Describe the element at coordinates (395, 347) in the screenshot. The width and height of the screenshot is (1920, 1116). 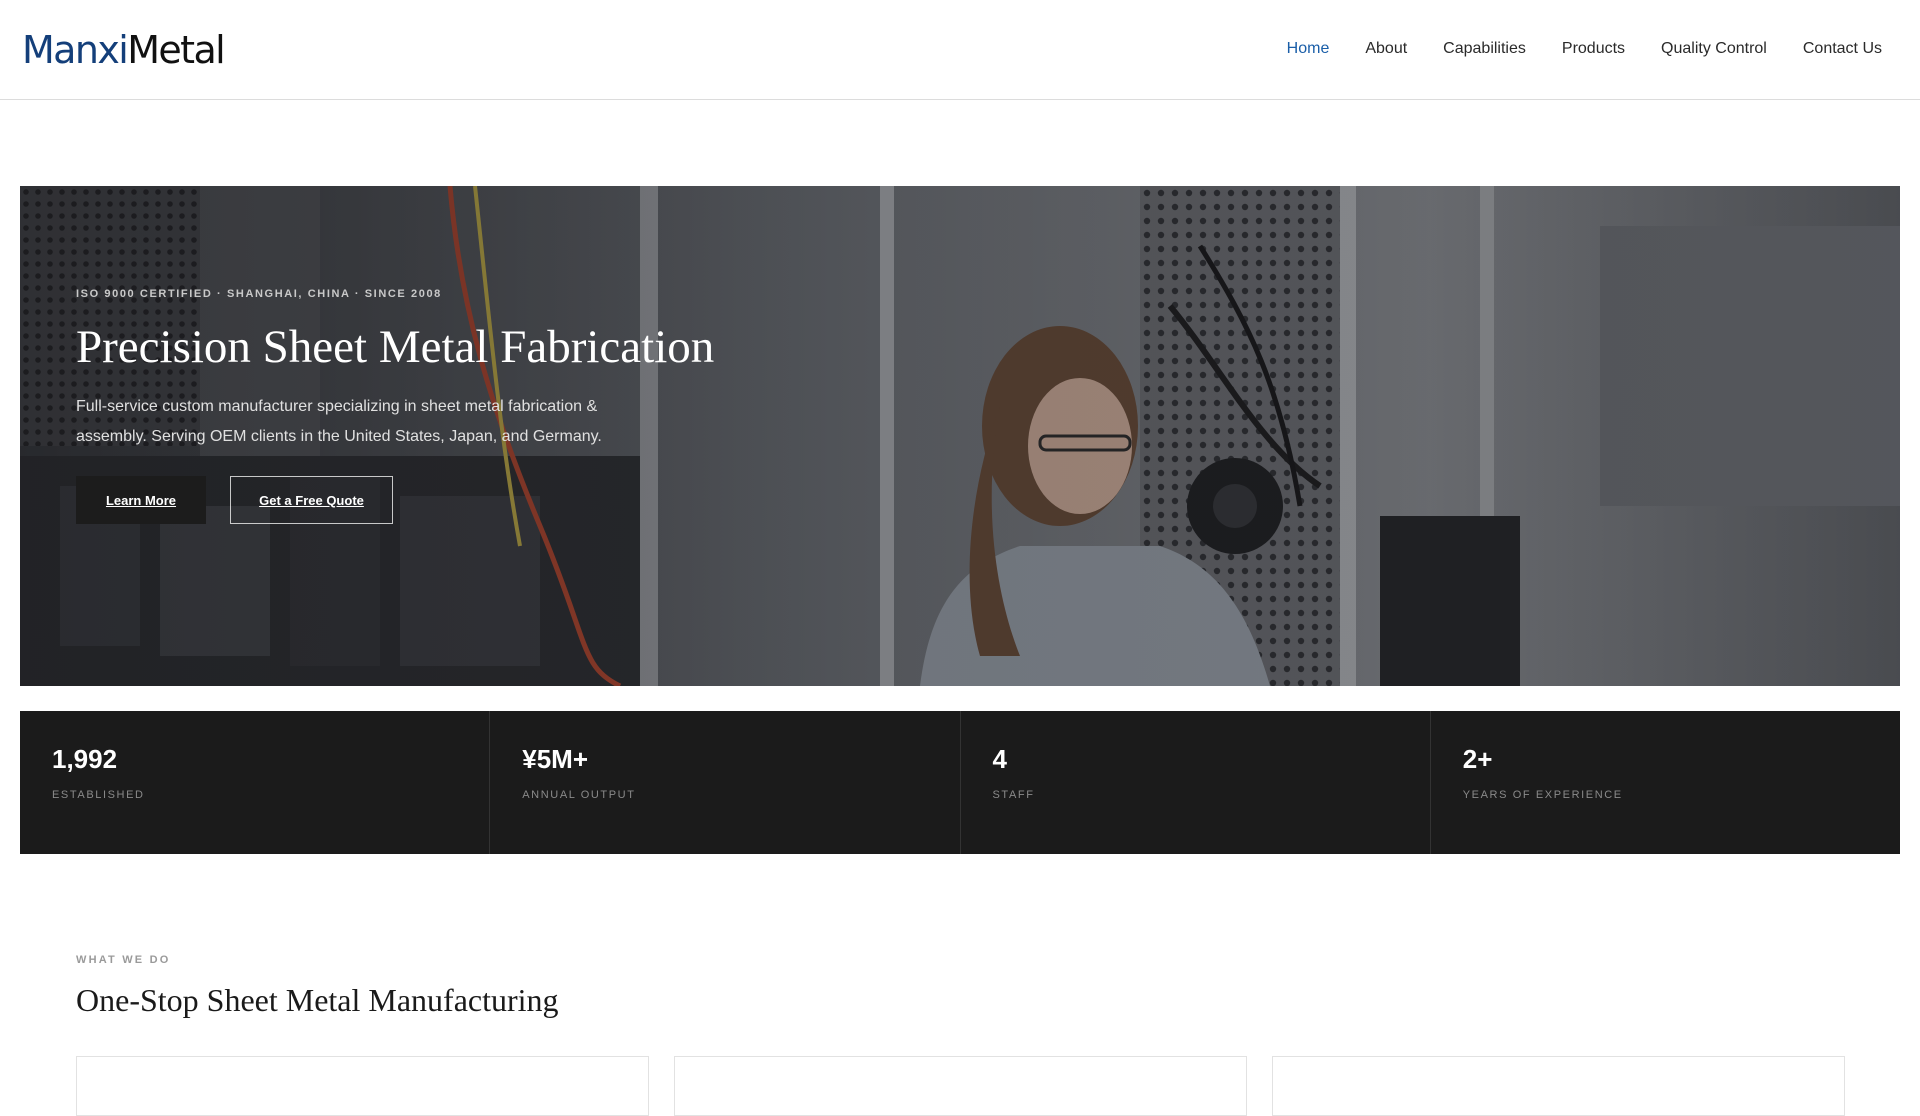
I see `hero-title: Precision Sheet Metal Fabrication` at that location.